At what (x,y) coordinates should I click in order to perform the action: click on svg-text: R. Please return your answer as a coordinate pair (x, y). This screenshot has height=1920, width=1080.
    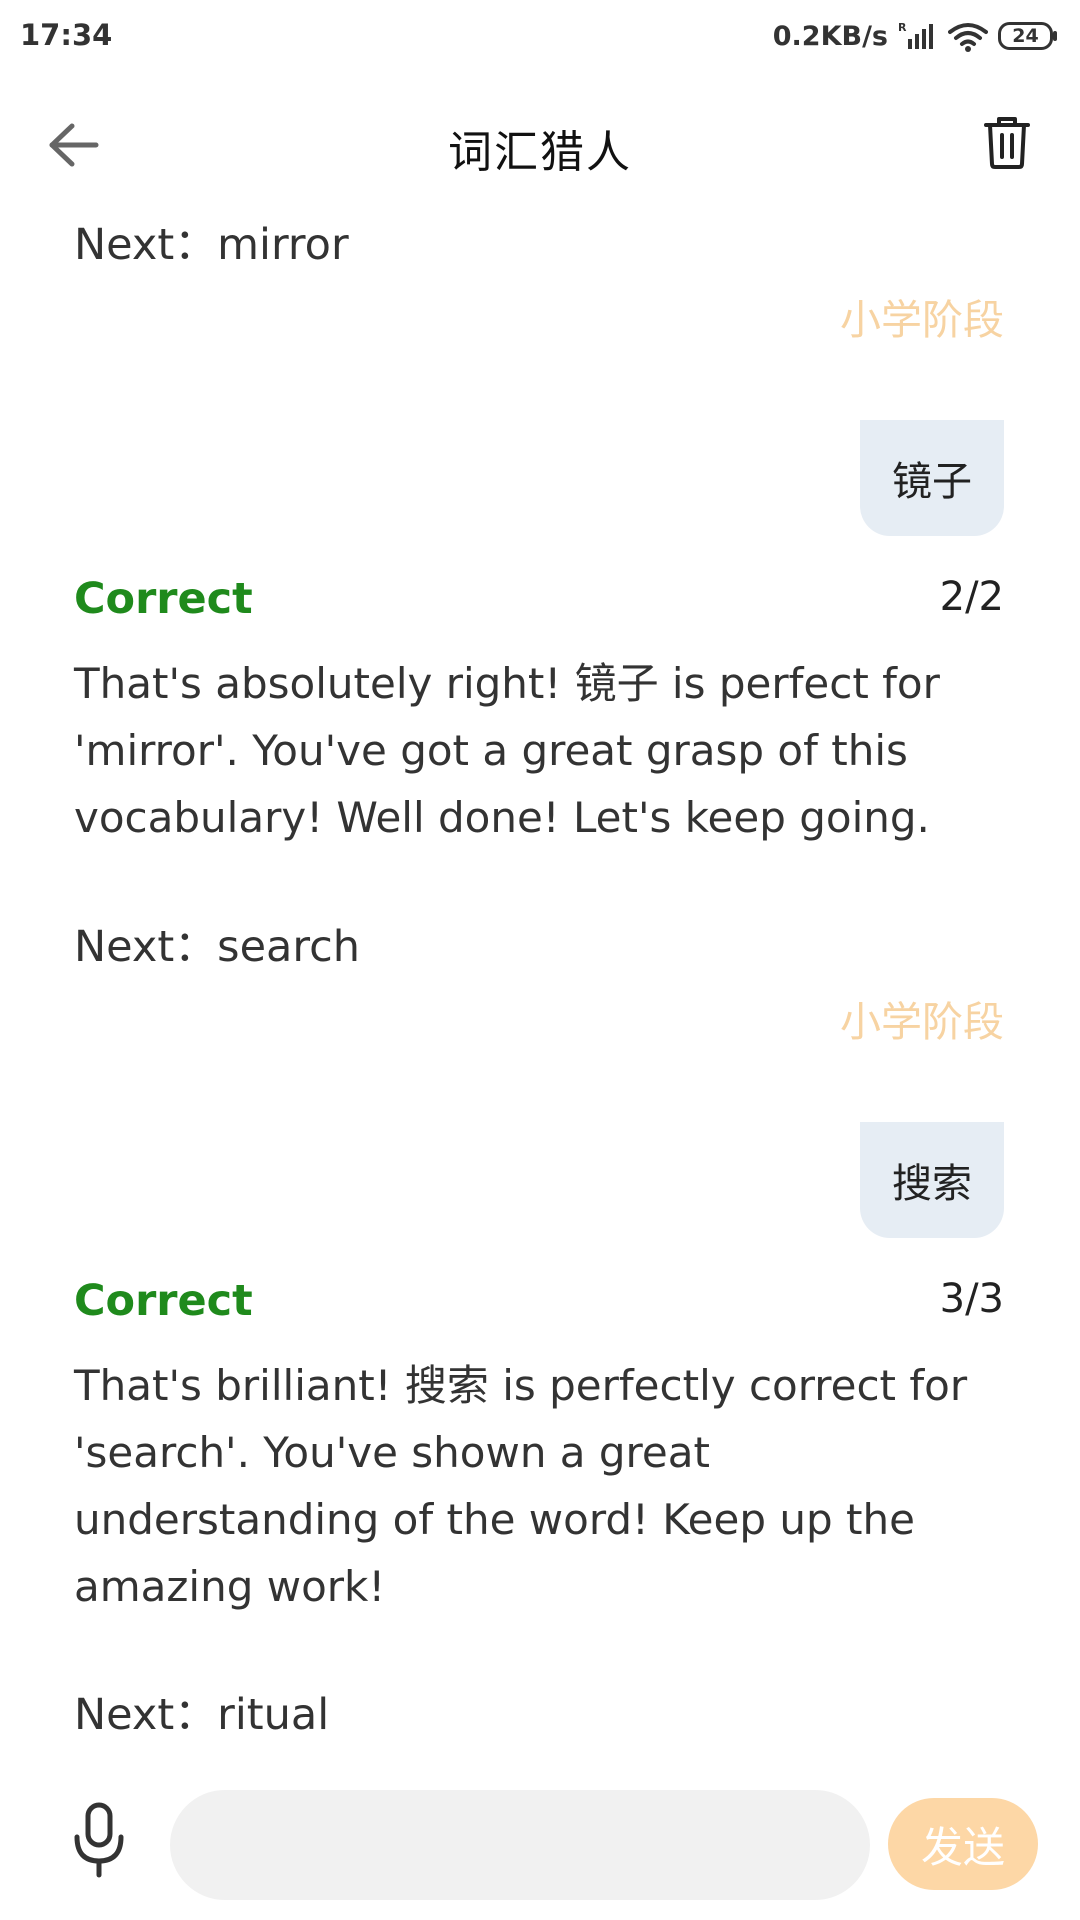
    Looking at the image, I should click on (902, 27).